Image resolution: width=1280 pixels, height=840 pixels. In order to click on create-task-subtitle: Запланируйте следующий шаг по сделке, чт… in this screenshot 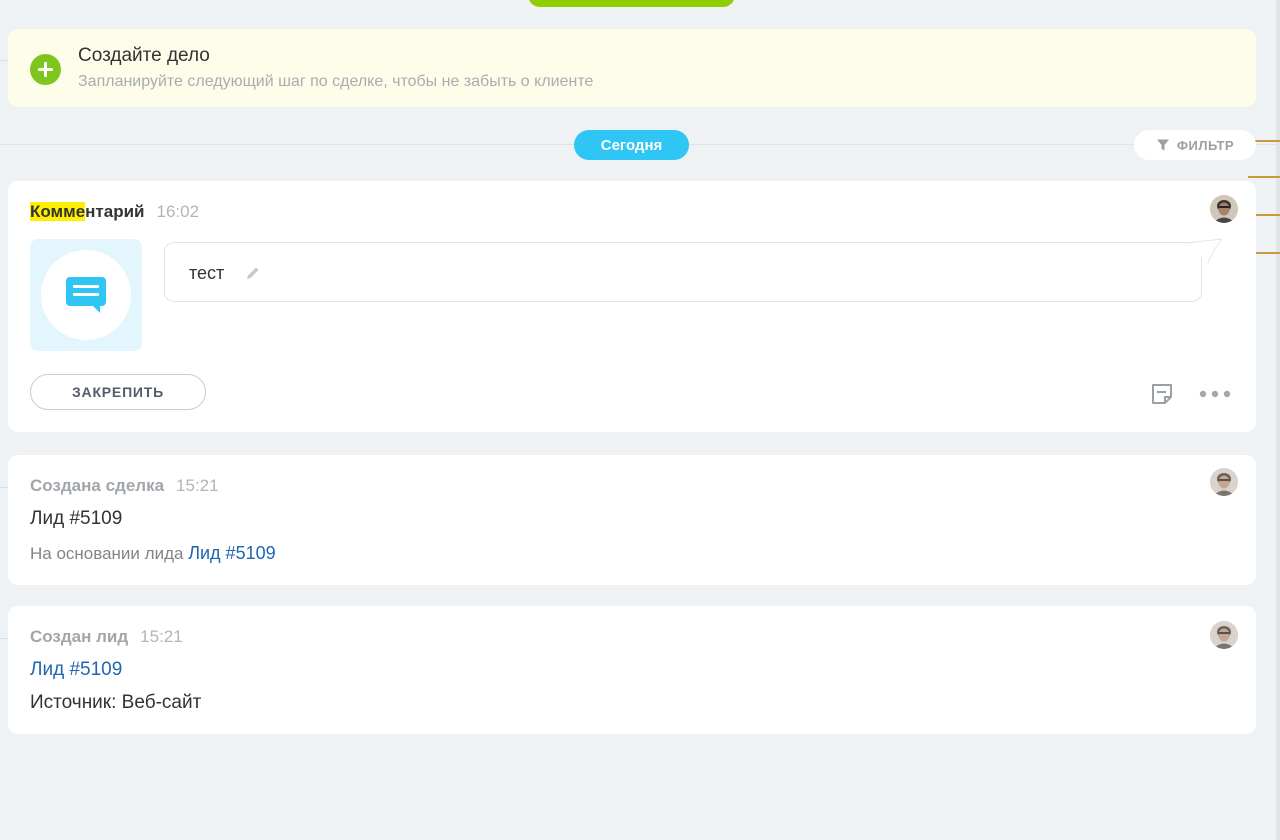, I will do `click(336, 81)`.